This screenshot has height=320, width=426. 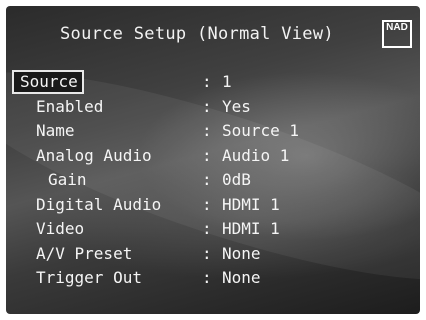 What do you see at coordinates (60, 228) in the screenshot?
I see `menu-label-video: Video` at bounding box center [60, 228].